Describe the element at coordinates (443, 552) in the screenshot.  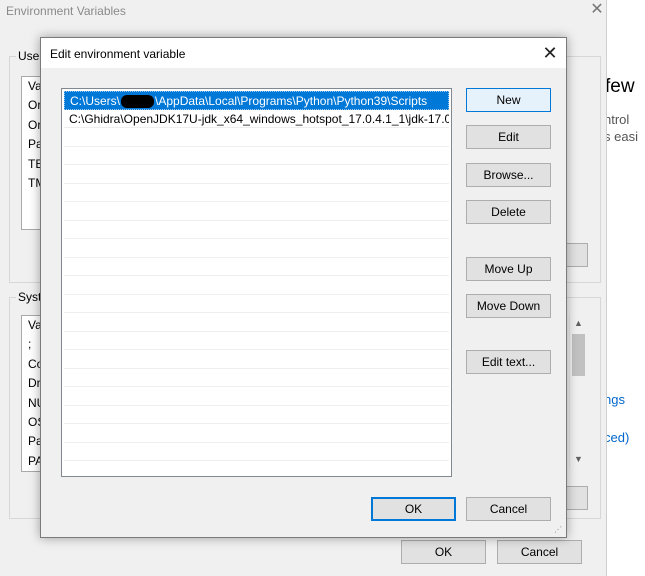
I see `bg-ok-button: OK` at that location.